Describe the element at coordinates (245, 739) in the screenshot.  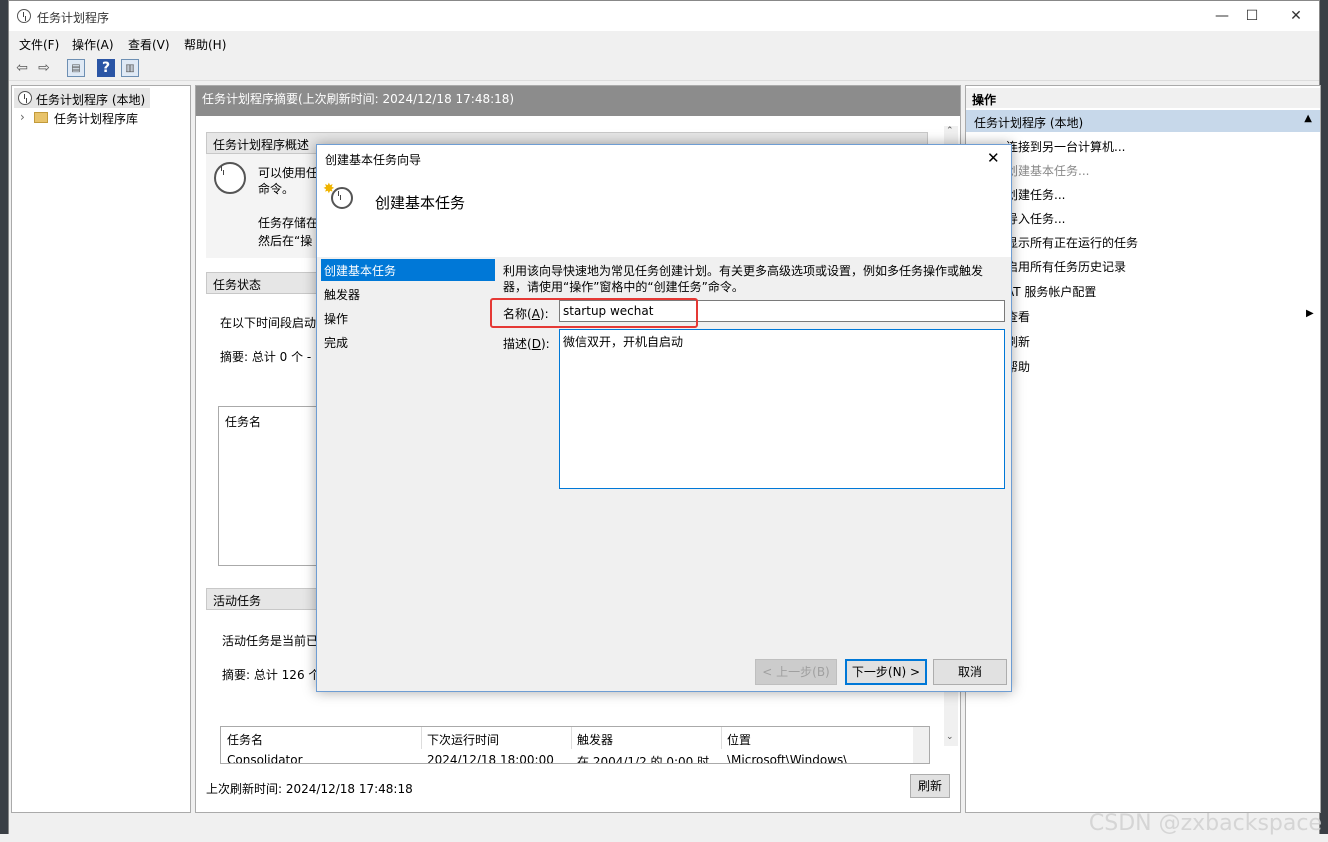
I see `table-header-name: 任务名` at that location.